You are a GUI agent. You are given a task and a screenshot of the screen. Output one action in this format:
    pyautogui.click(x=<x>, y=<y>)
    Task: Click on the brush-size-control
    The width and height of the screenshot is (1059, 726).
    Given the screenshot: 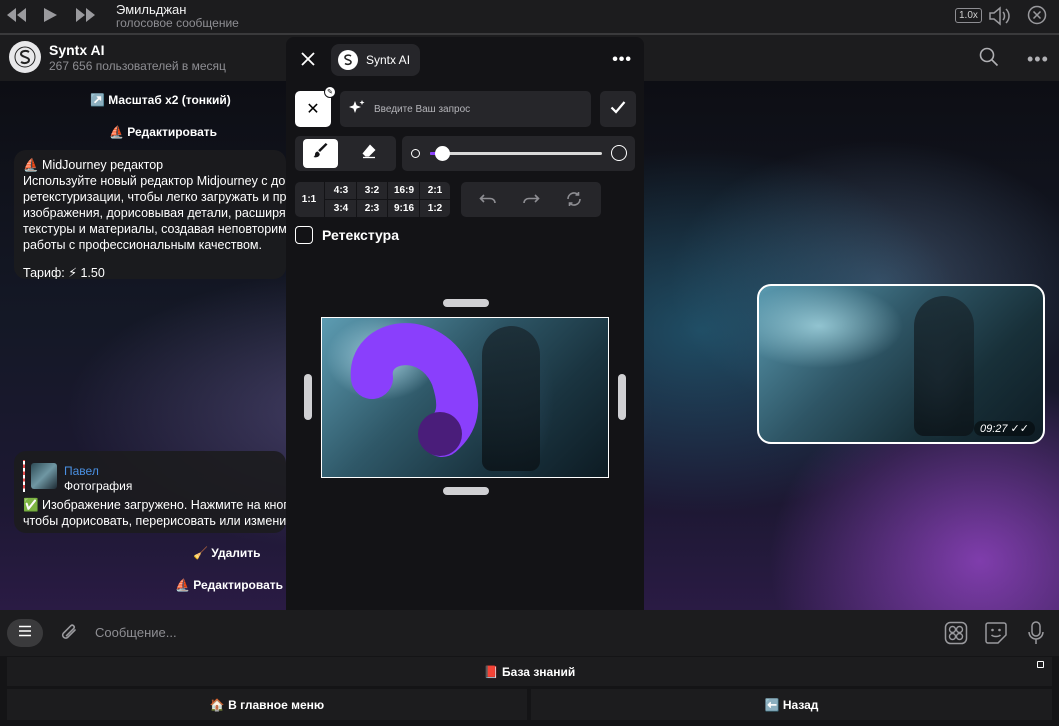 What is the action you would take?
    pyautogui.click(x=518, y=153)
    